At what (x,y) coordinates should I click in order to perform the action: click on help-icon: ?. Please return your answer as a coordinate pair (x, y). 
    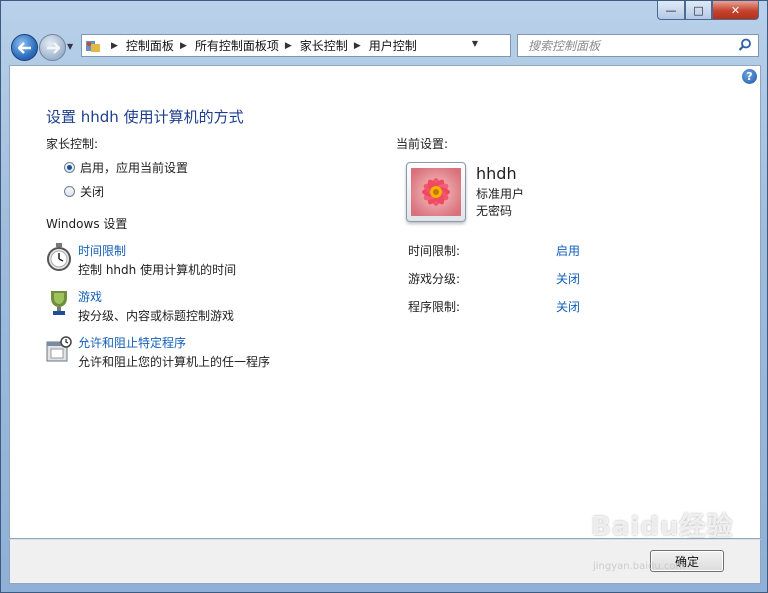
    Looking at the image, I should click on (749, 76).